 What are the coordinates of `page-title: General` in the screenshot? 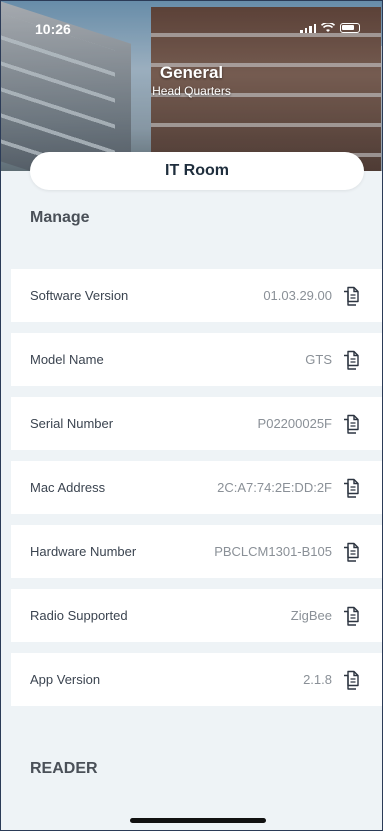 It's located at (191, 72).